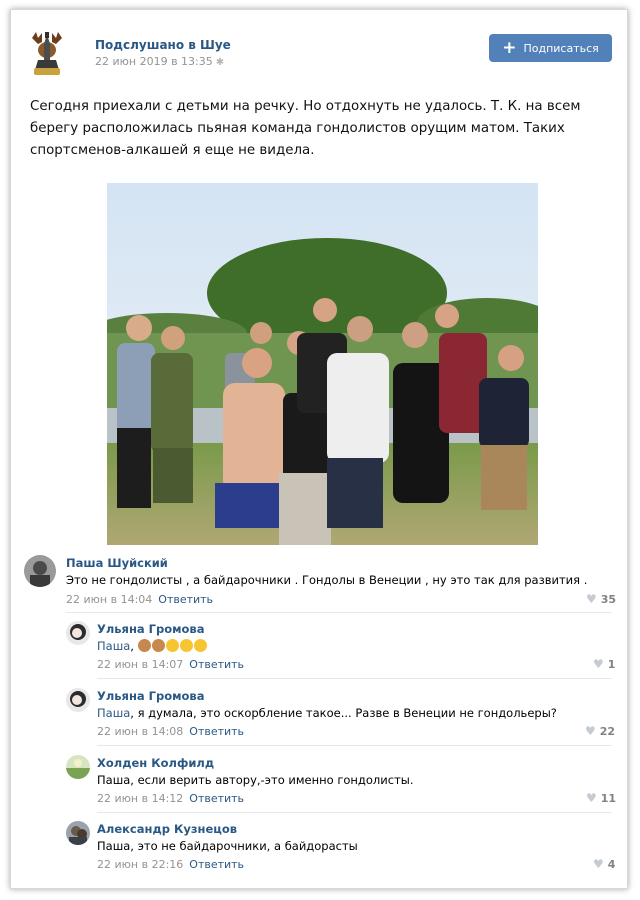  I want to click on like-button: ♥ 11, so click(601, 798).